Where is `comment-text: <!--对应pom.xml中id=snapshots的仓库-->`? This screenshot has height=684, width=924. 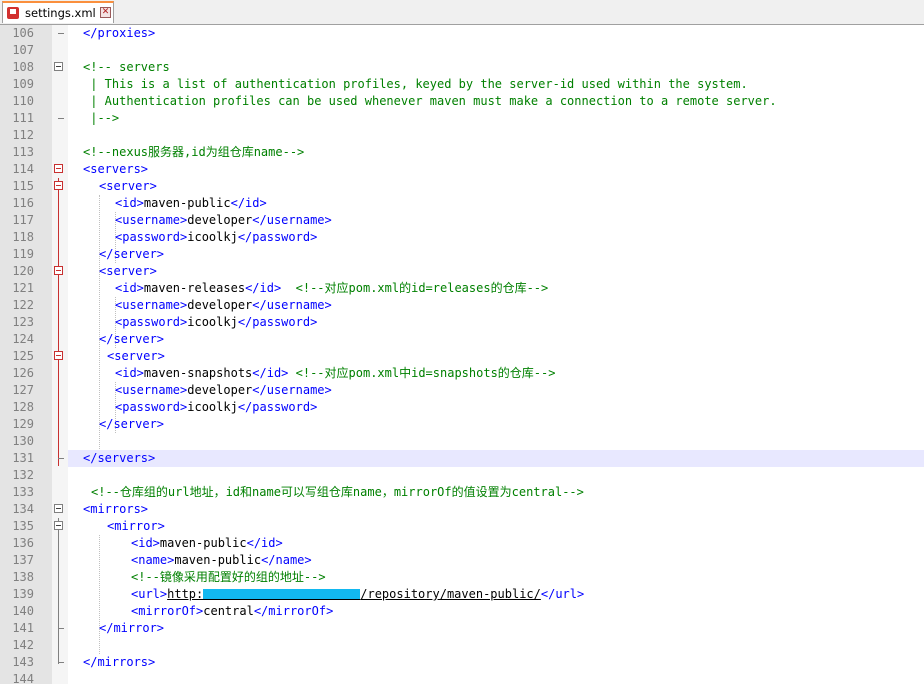
comment-text: <!--对应pom.xml中id=snapshots的仓库--> is located at coordinates (422, 373).